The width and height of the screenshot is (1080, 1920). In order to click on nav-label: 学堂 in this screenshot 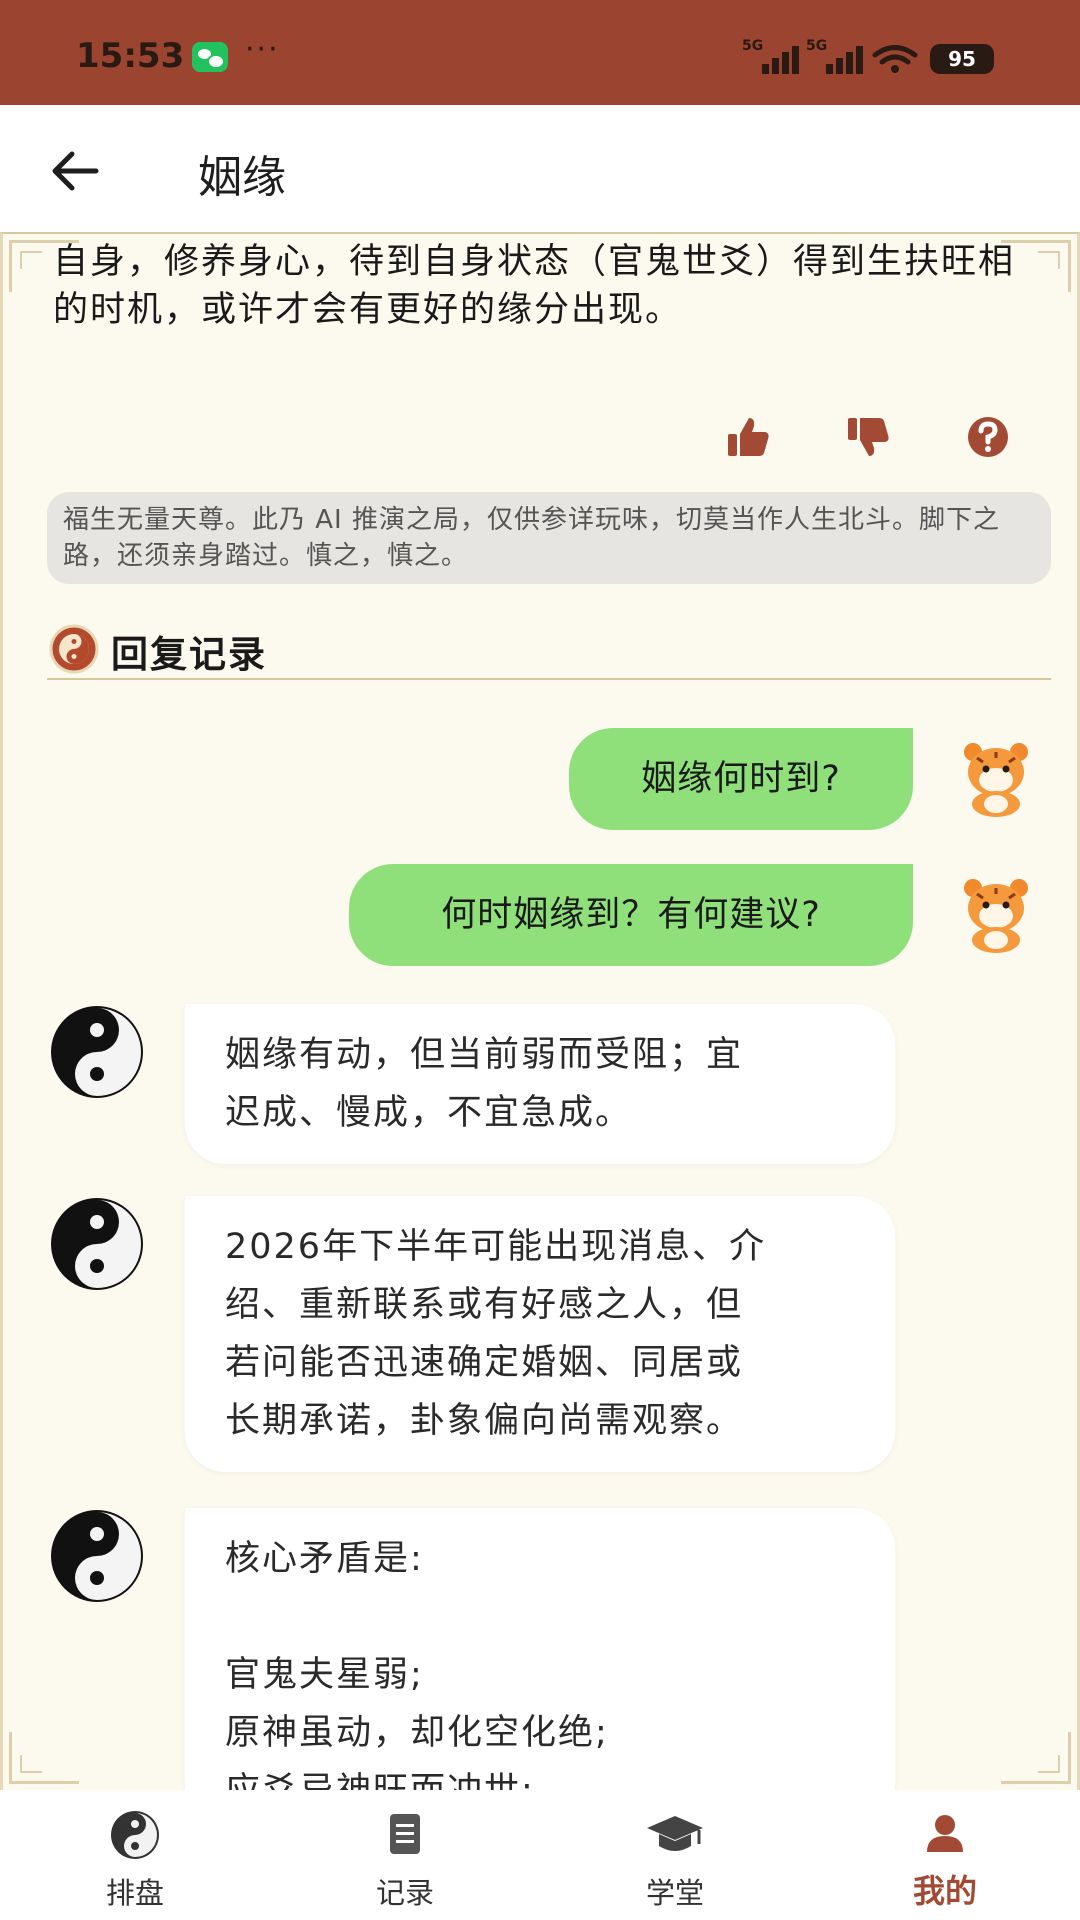, I will do `click(674, 1893)`.